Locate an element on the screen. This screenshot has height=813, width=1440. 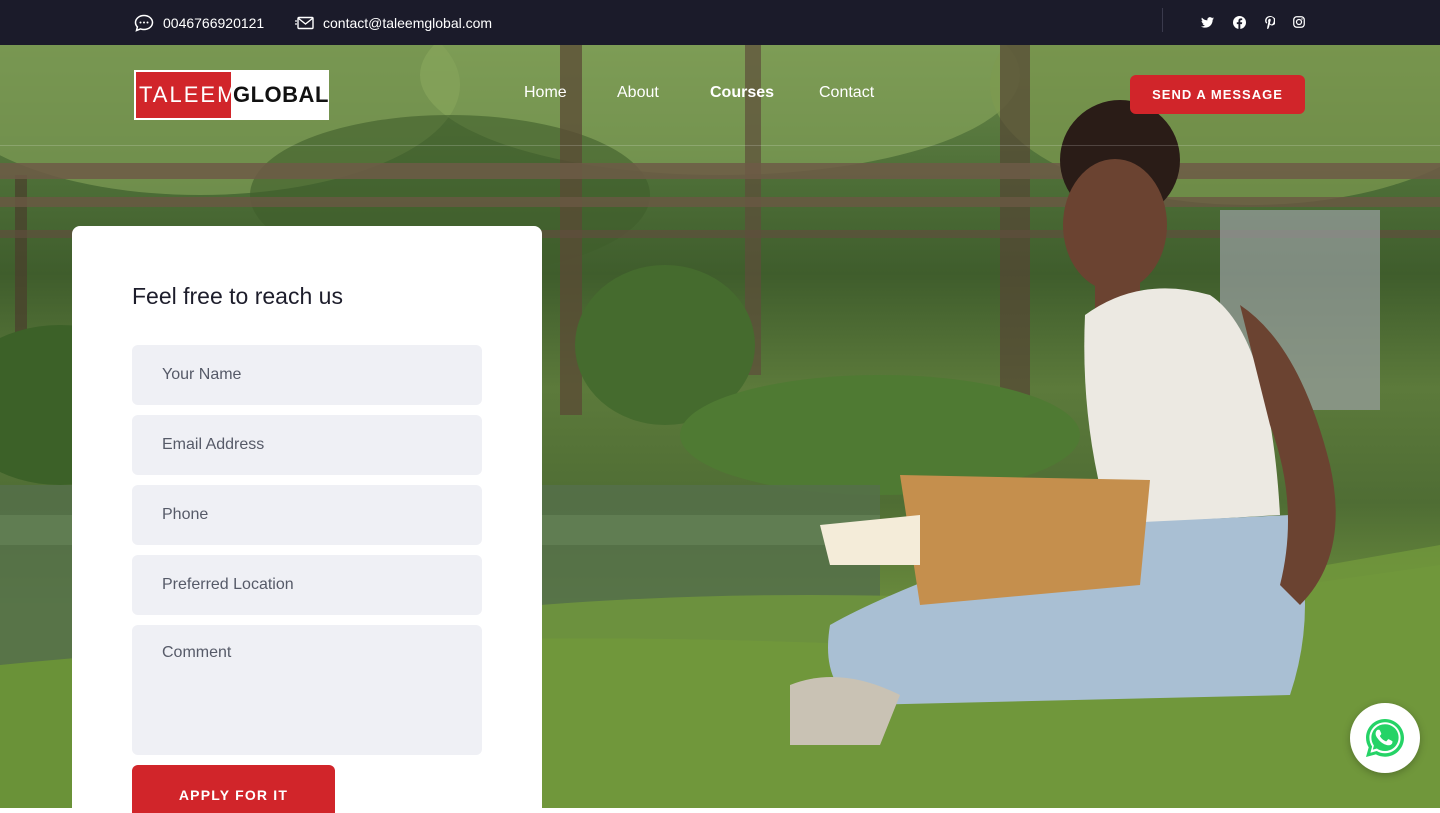
email-input: Email Address is located at coordinates (307, 445).